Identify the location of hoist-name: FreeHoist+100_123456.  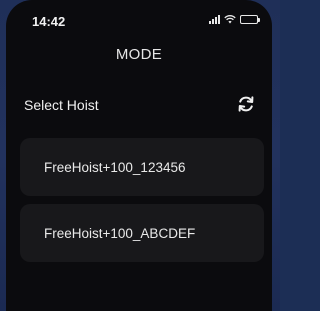
(115, 167).